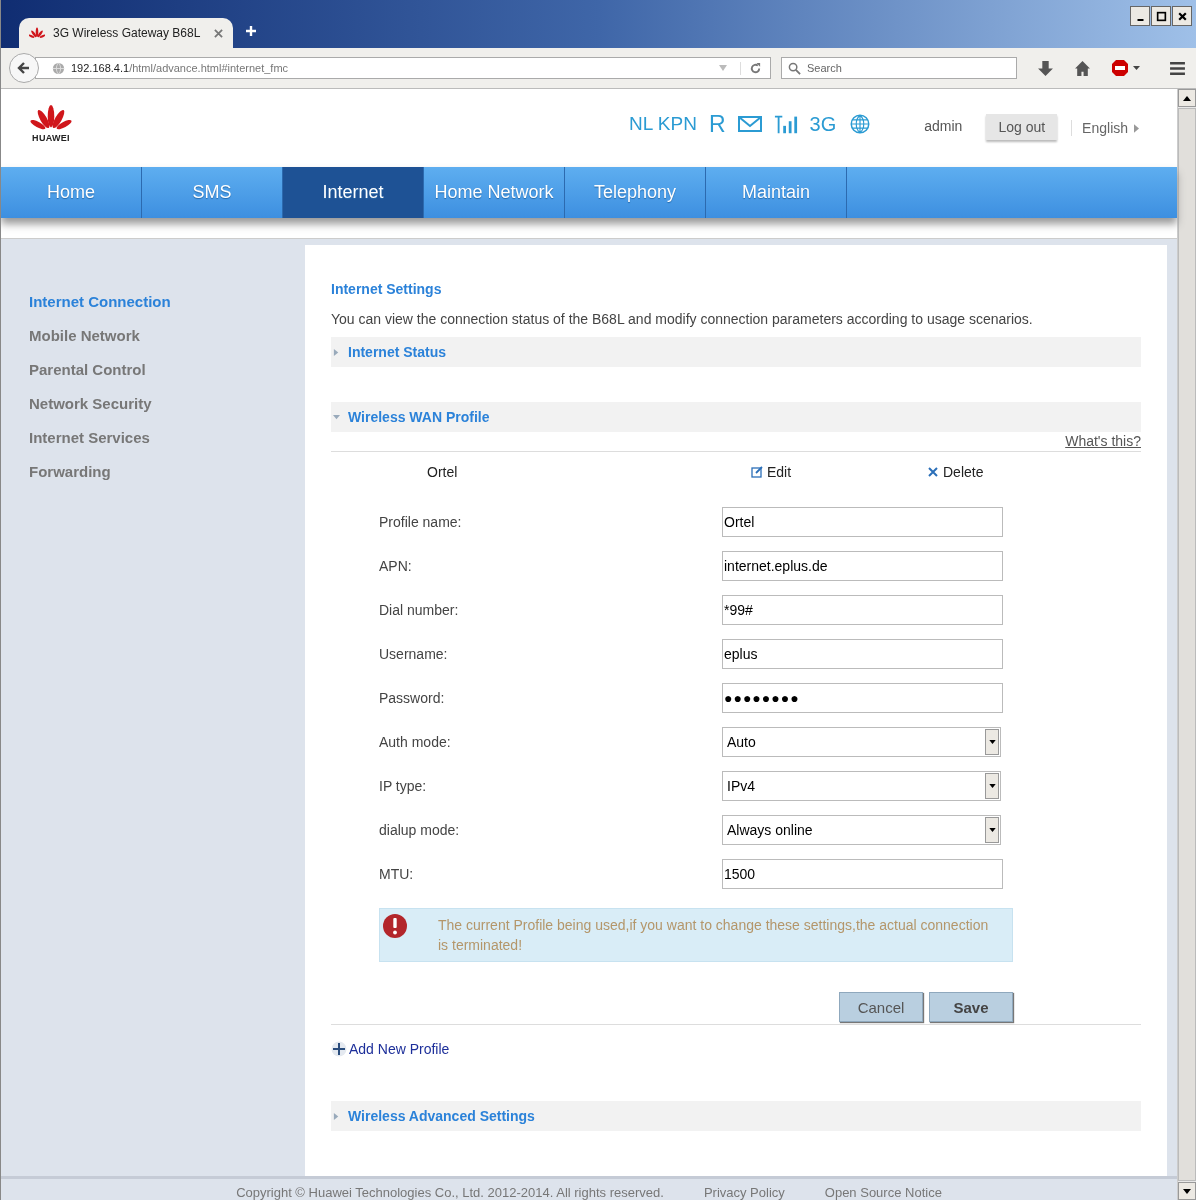 The height and width of the screenshot is (1200, 1196). I want to click on close-button, so click(1182, 16).